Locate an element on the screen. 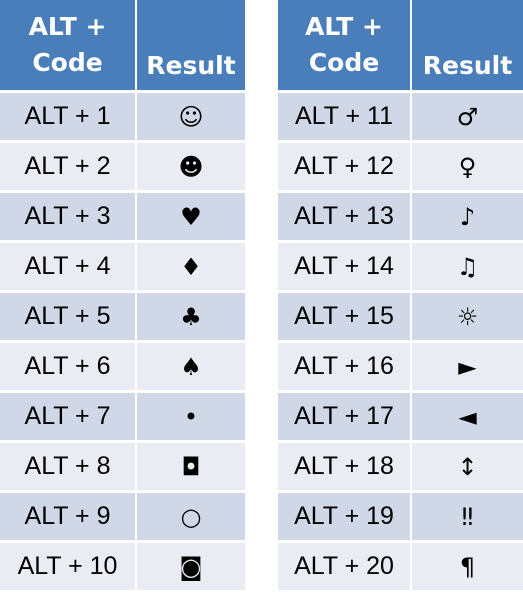 Image resolution: width=523 pixels, height=593 pixels. result-symbol-cell: ♀ is located at coordinates (467, 166).